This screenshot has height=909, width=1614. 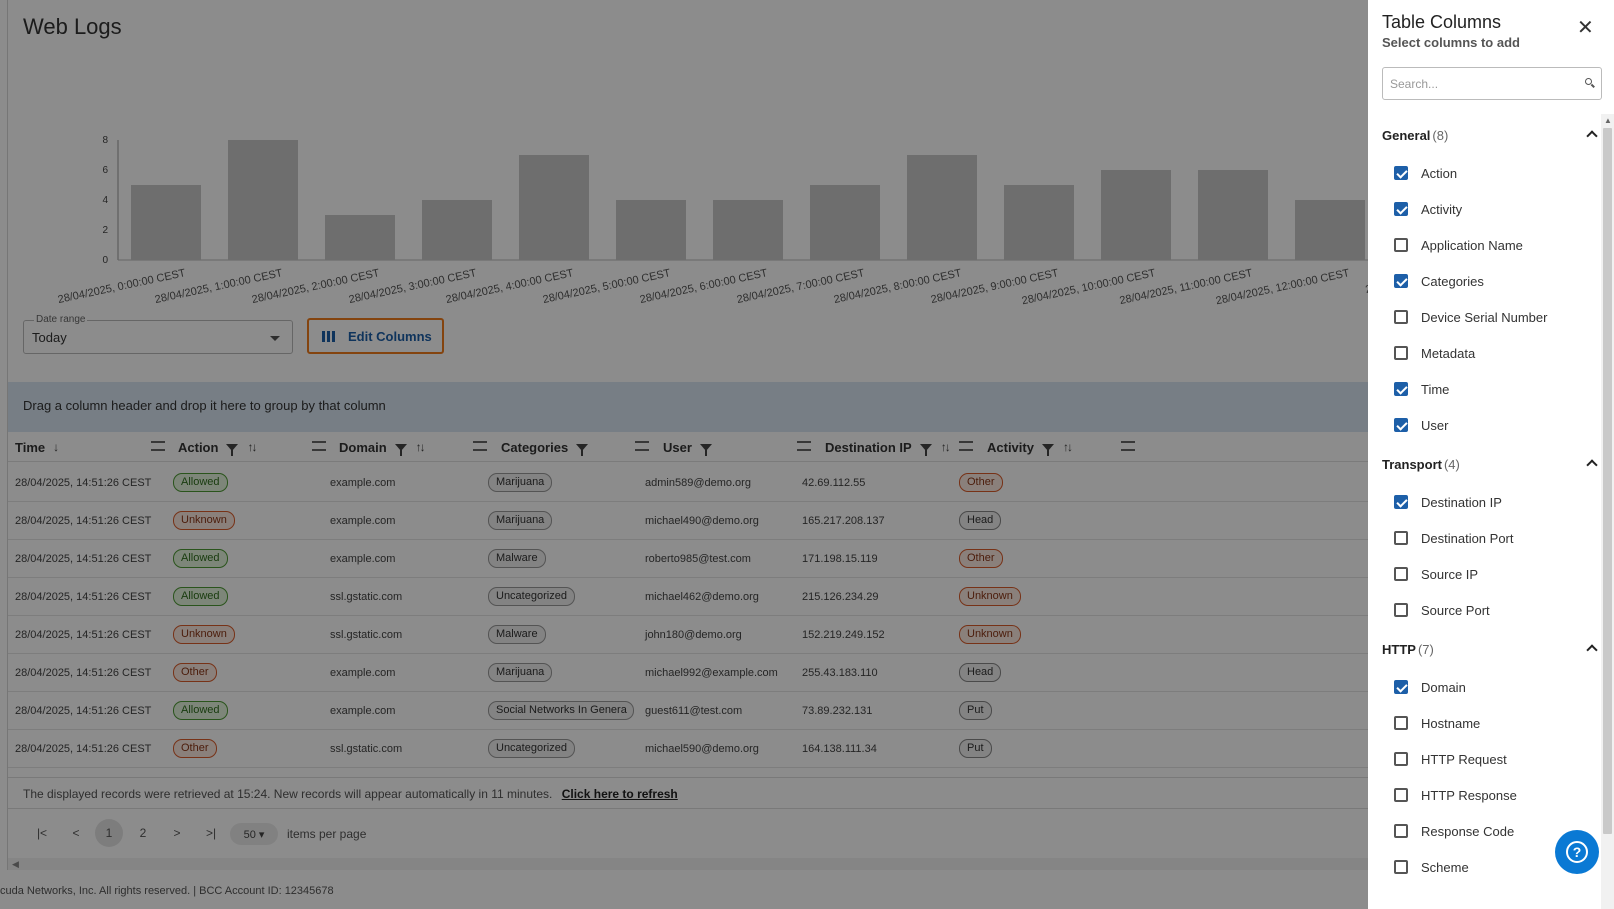 I want to click on column-option-action: Action, so click(x=1425, y=173).